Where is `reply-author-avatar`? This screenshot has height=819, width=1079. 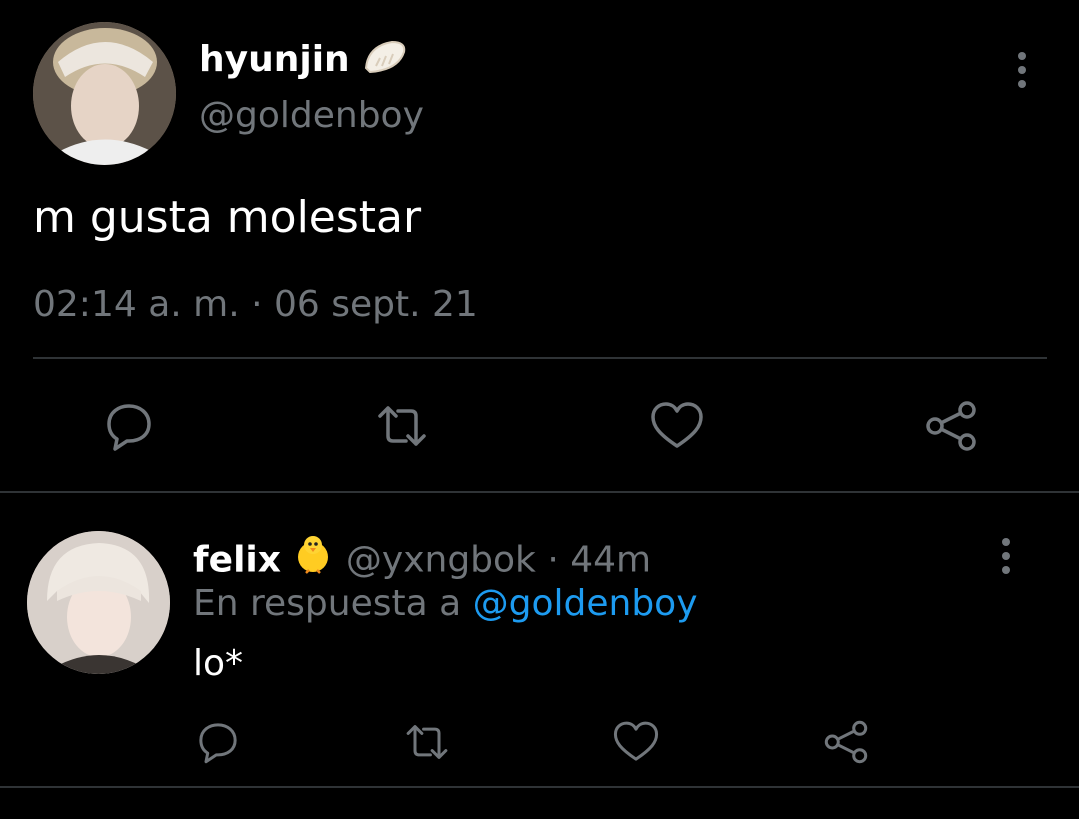
reply-author-avatar is located at coordinates (98, 602).